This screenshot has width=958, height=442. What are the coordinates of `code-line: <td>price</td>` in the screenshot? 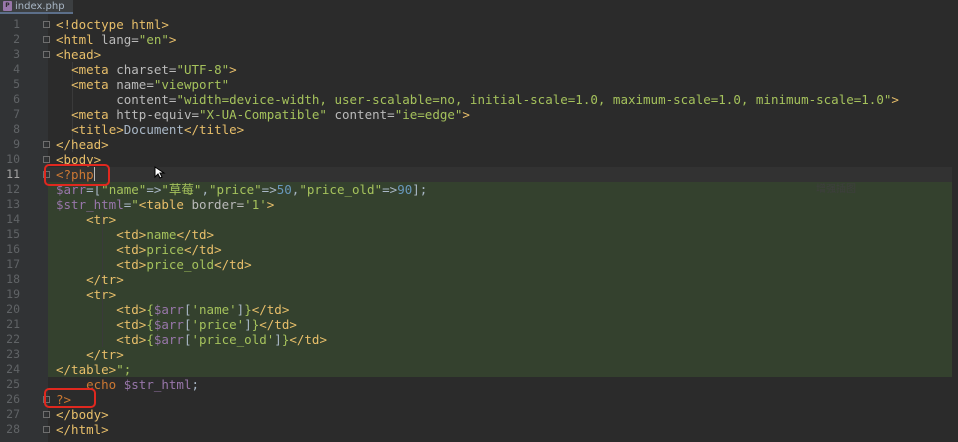 It's located at (139, 249).